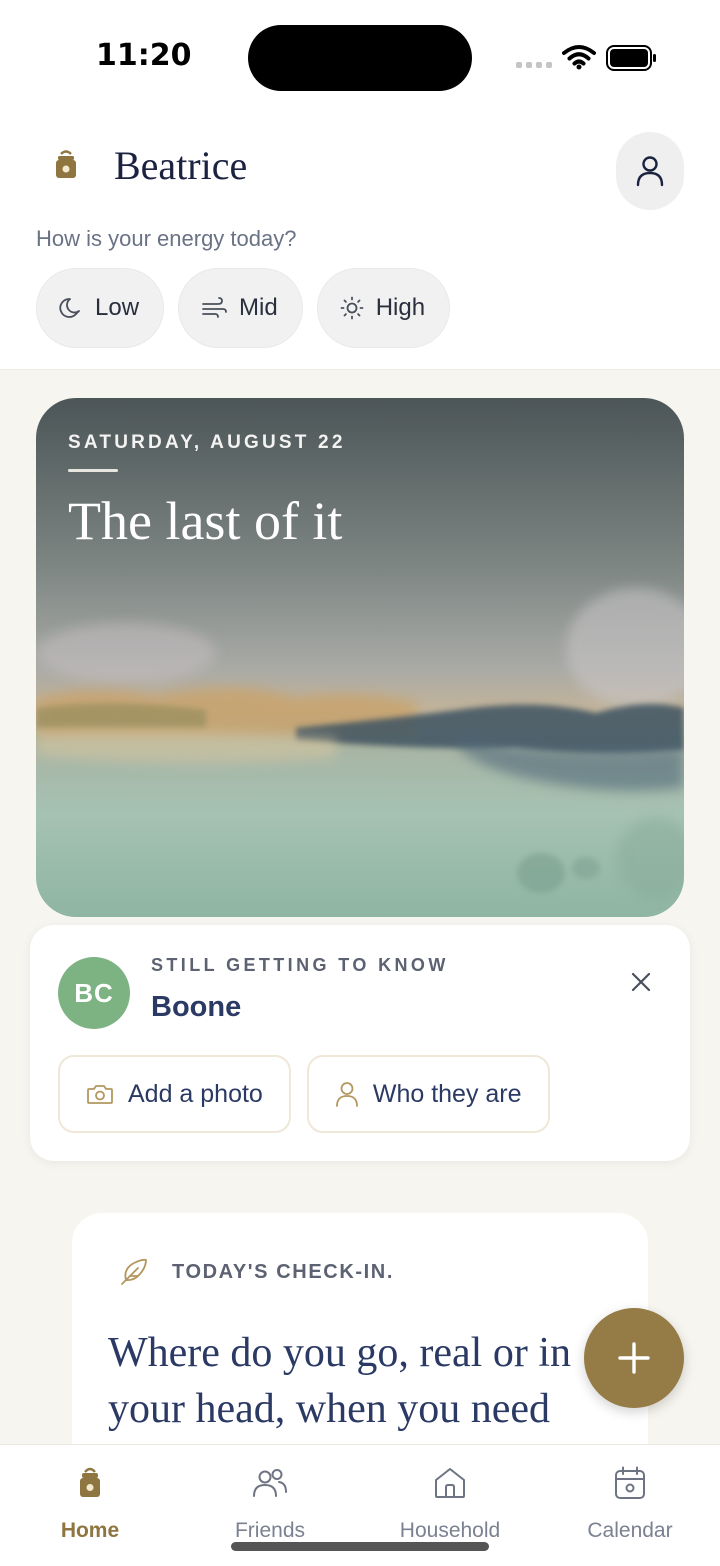  What do you see at coordinates (207, 442) in the screenshot?
I see `hero-date: SATURDAY, AUGUST 22` at bounding box center [207, 442].